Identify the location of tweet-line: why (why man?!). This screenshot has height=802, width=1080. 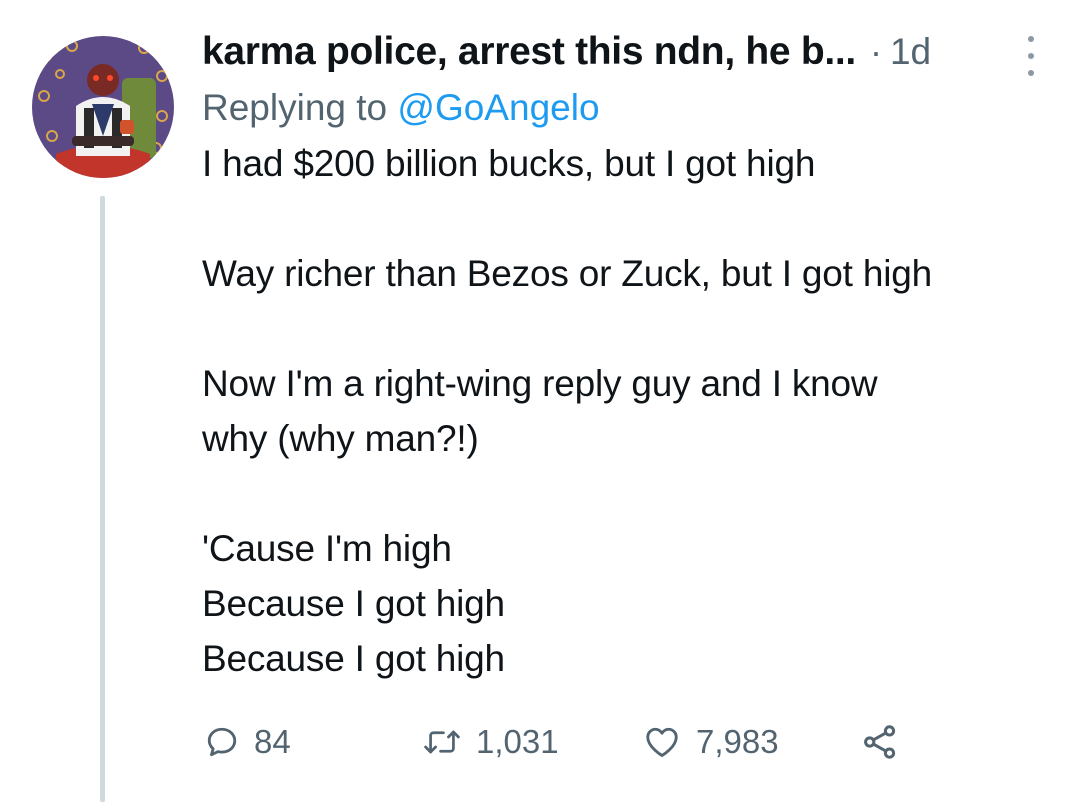
(340, 438).